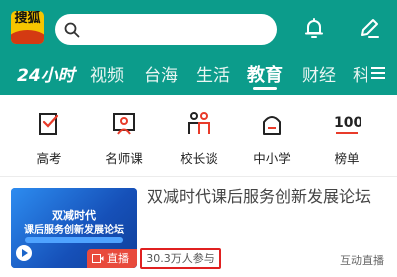  I want to click on pencil-icon, so click(369, 28).